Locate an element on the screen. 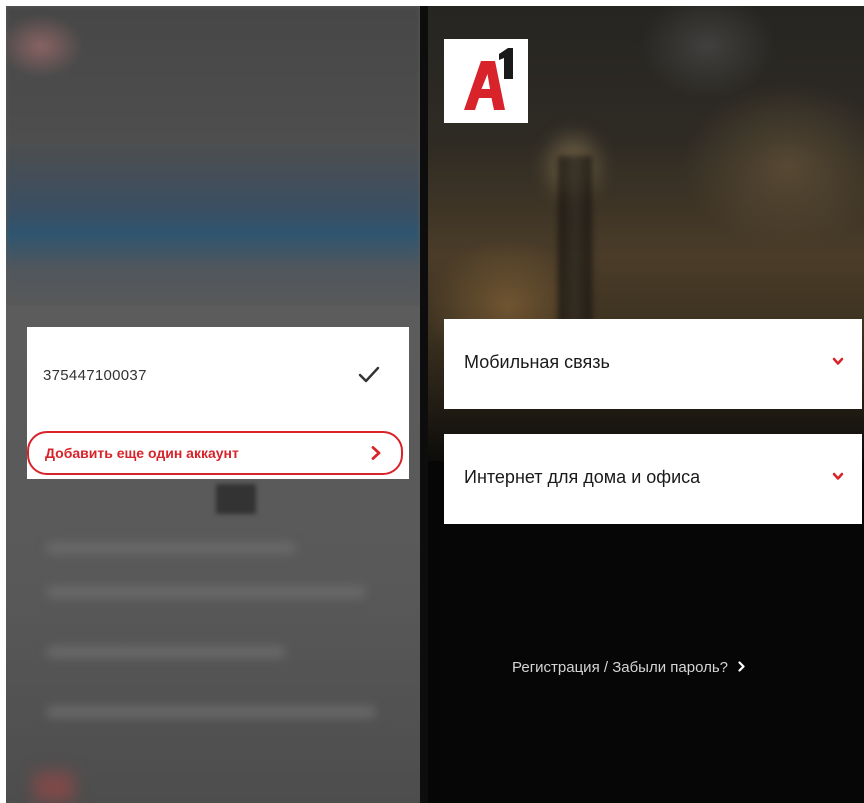  a1-logo-icon is located at coordinates (488, 79).